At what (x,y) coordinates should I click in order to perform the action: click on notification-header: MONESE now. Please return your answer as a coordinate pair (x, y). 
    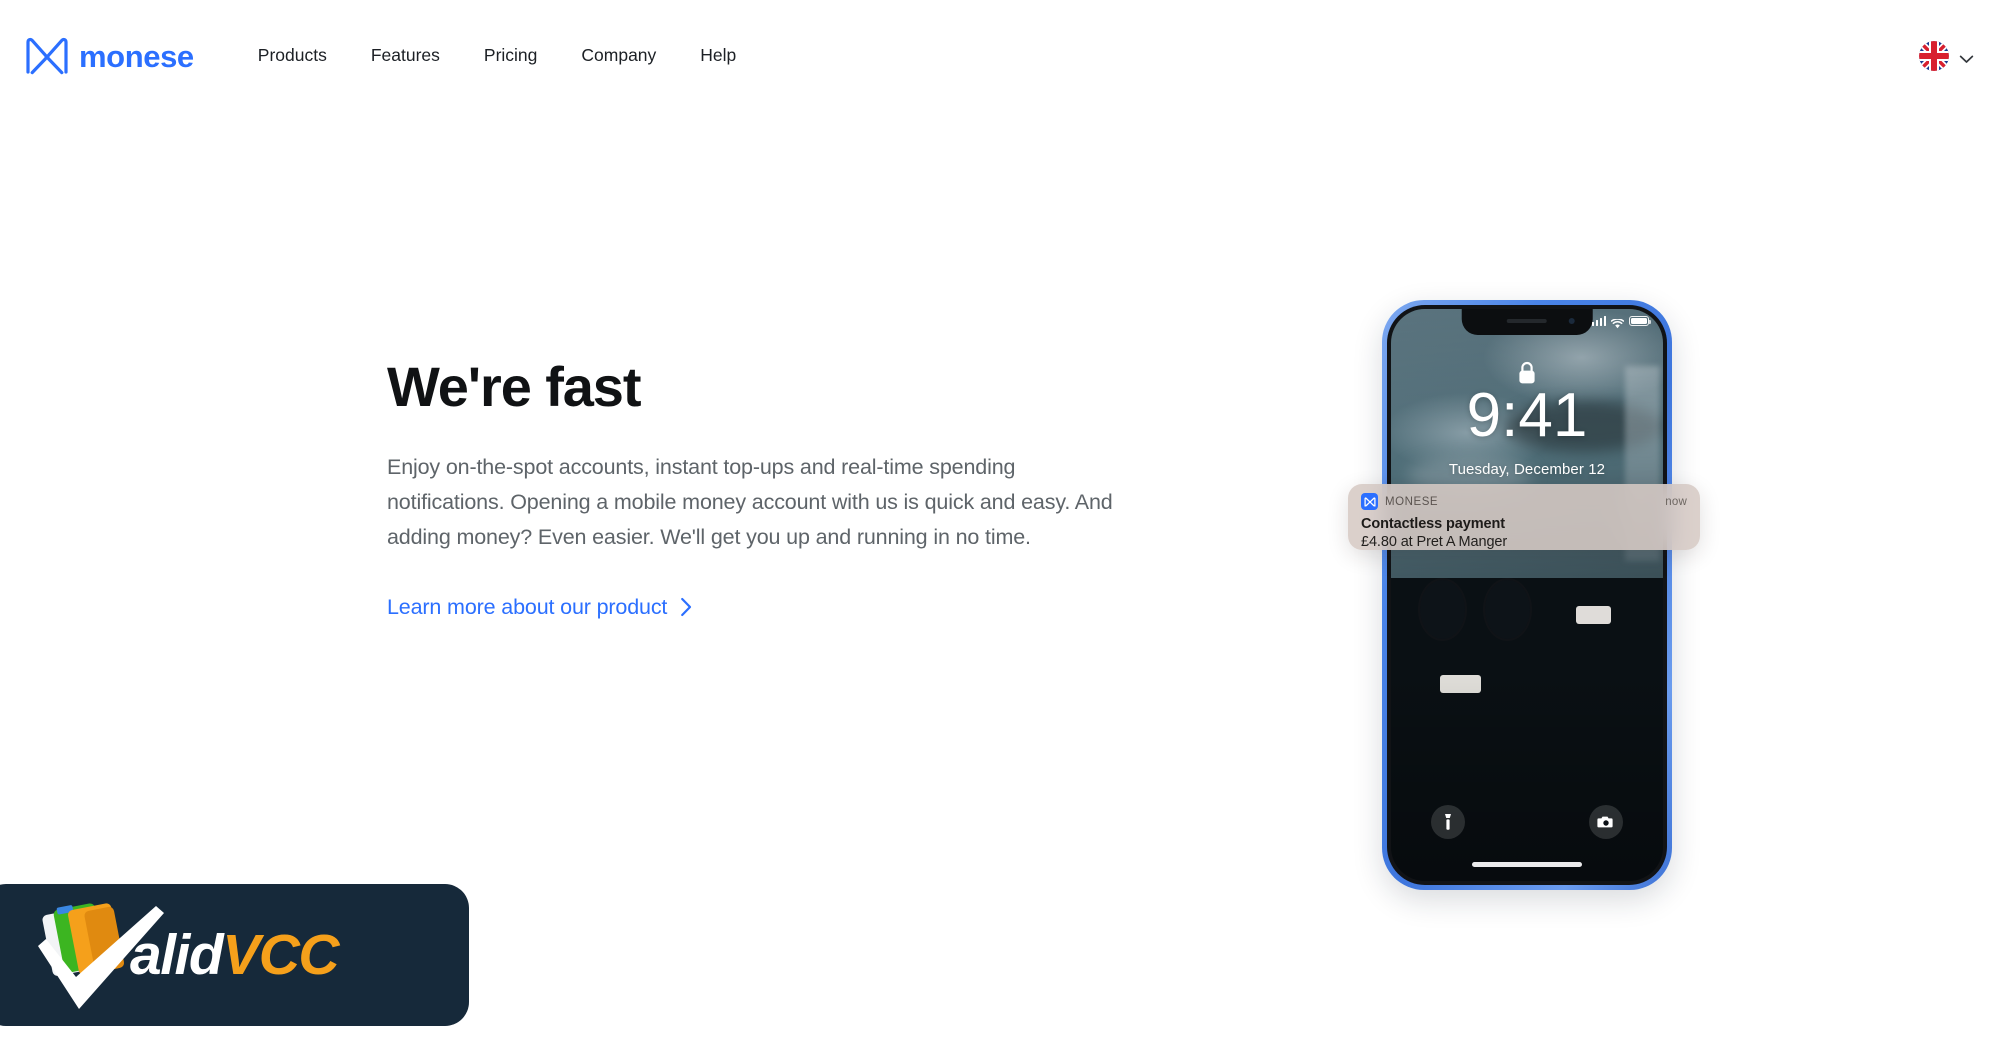
    Looking at the image, I should click on (1524, 501).